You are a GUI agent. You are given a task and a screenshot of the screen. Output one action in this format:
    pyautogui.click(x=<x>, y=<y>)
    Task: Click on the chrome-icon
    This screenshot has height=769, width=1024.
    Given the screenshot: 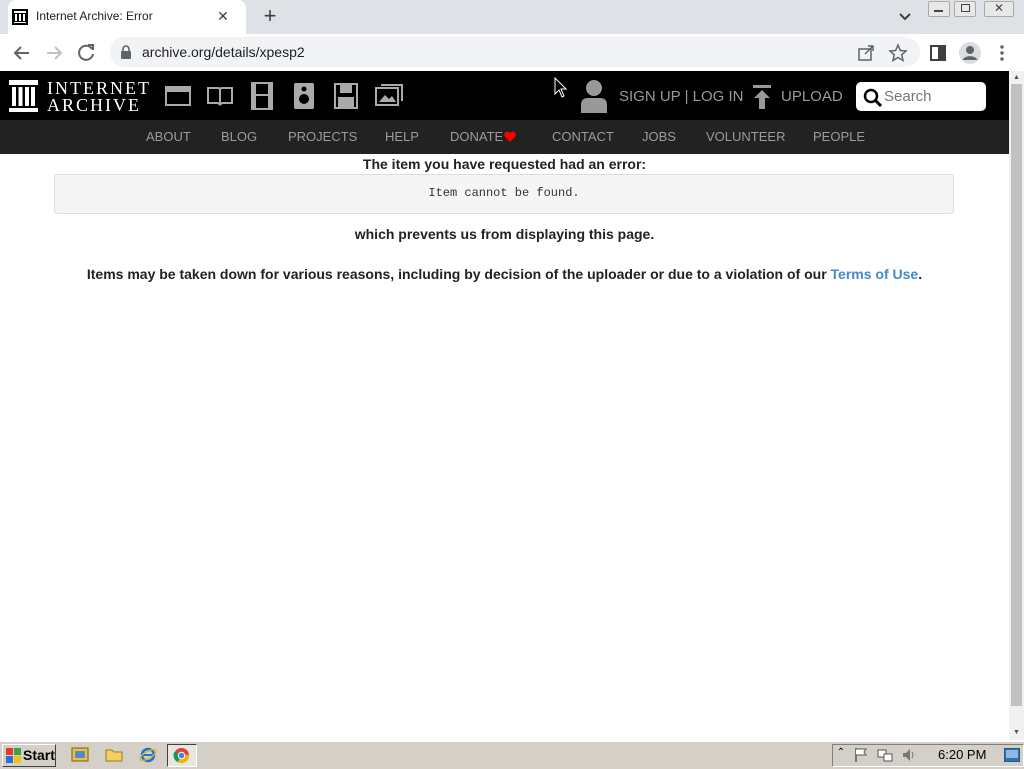 What is the action you would take?
    pyautogui.click(x=181, y=755)
    